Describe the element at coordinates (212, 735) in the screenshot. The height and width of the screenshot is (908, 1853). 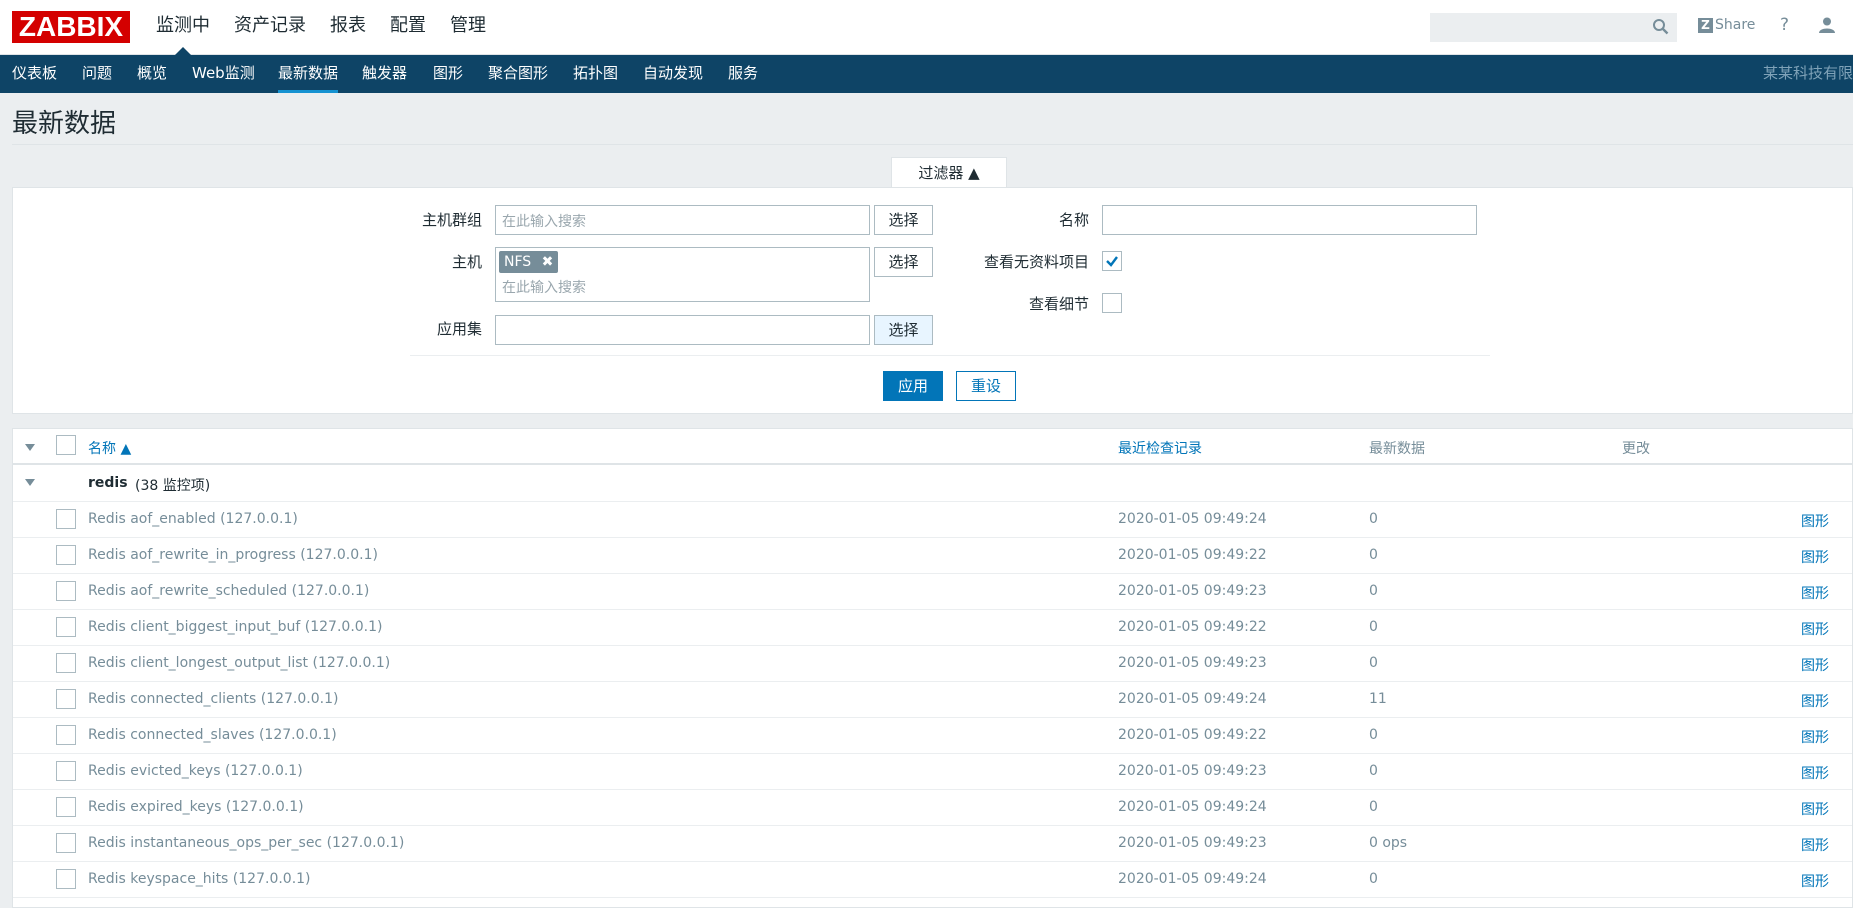
I see `item-name: Redis connected_slaves (127.0.0.1)` at that location.